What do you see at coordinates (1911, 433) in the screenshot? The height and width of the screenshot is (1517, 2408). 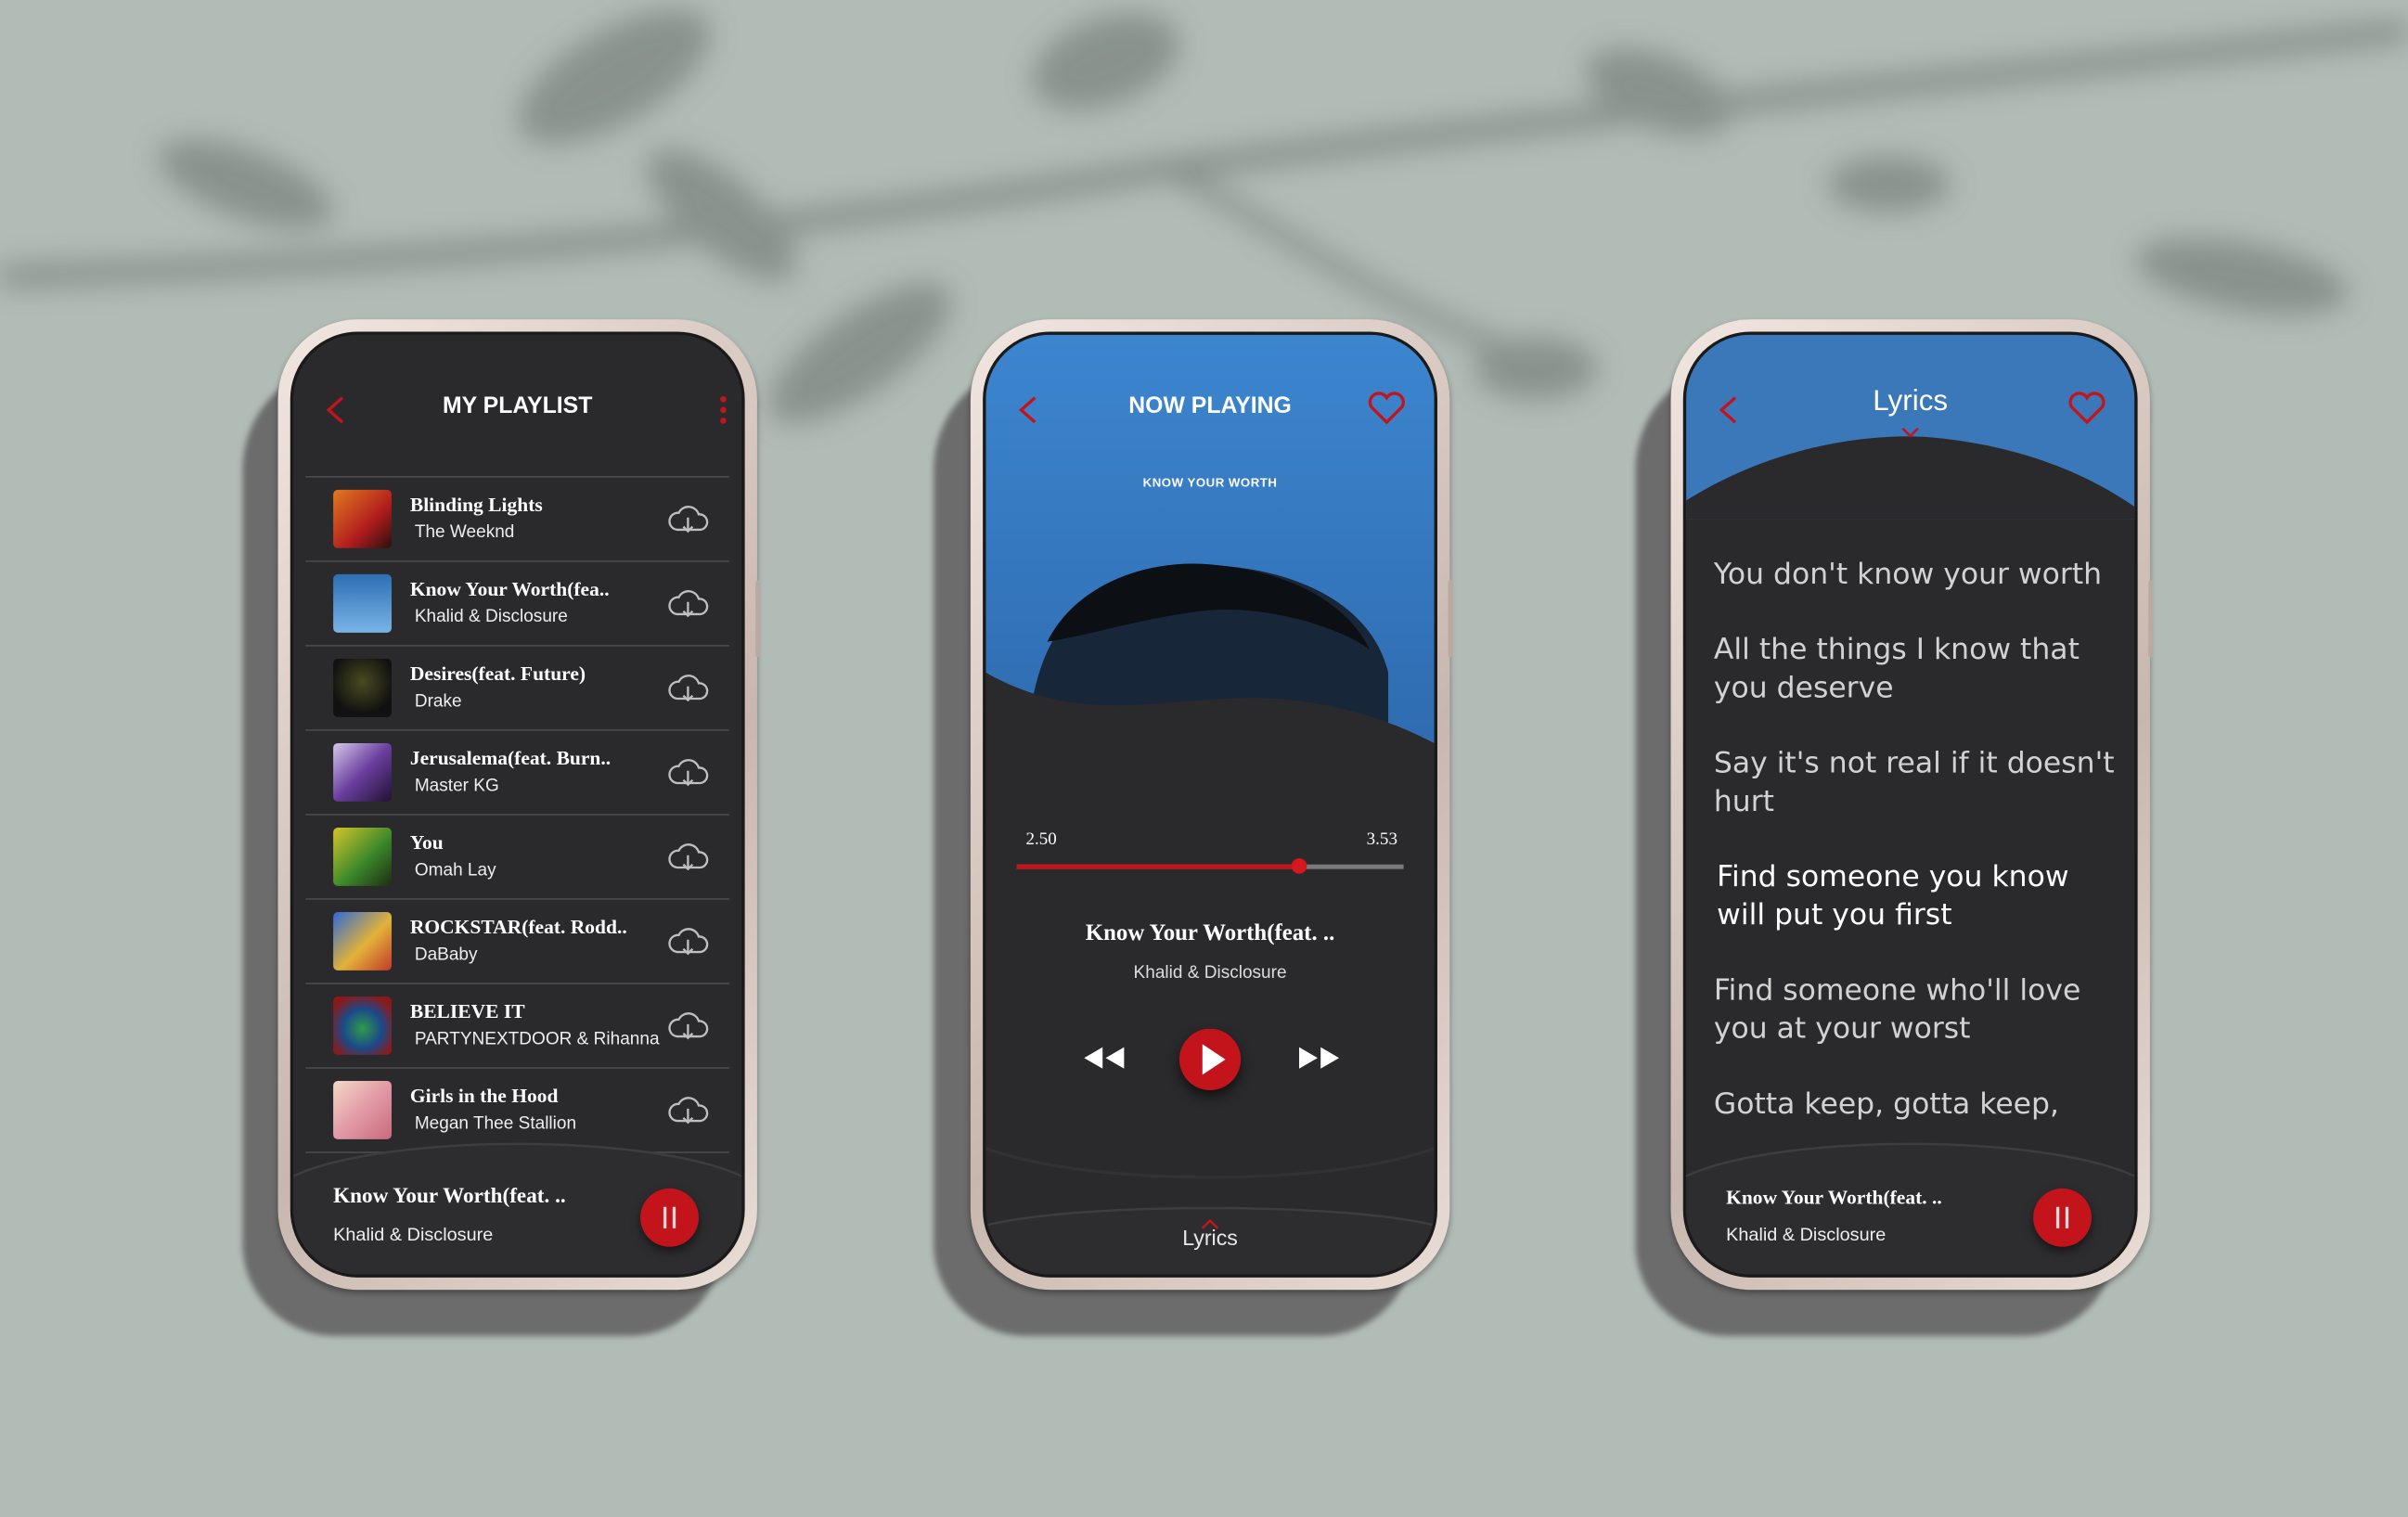 I see `chevron-down-icon` at bounding box center [1911, 433].